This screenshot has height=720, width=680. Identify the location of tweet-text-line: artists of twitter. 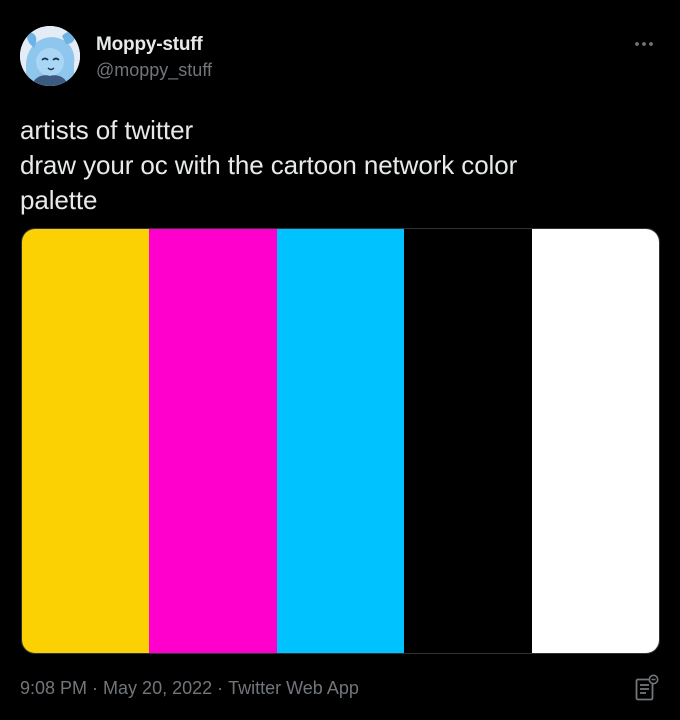
(107, 130).